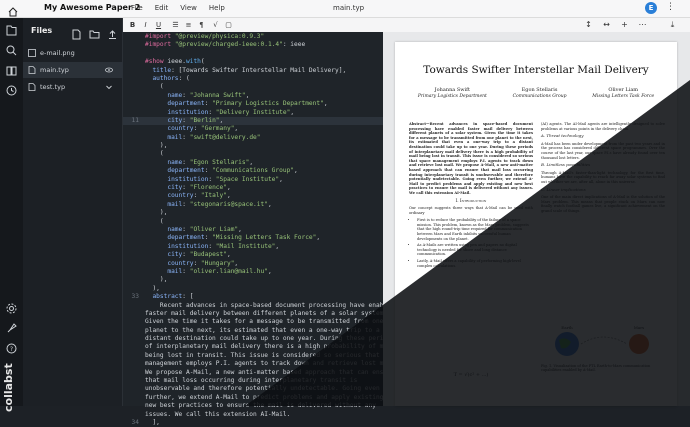 This screenshot has height=427, width=690. Describe the element at coordinates (109, 70) in the screenshot. I see `eye-icon` at that location.